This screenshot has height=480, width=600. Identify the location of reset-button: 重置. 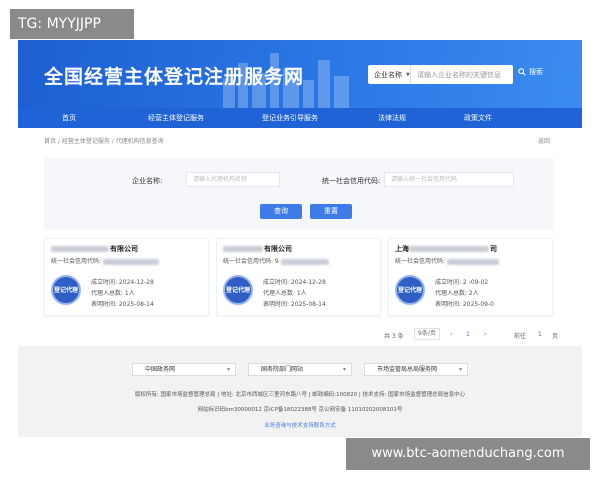
(331, 211).